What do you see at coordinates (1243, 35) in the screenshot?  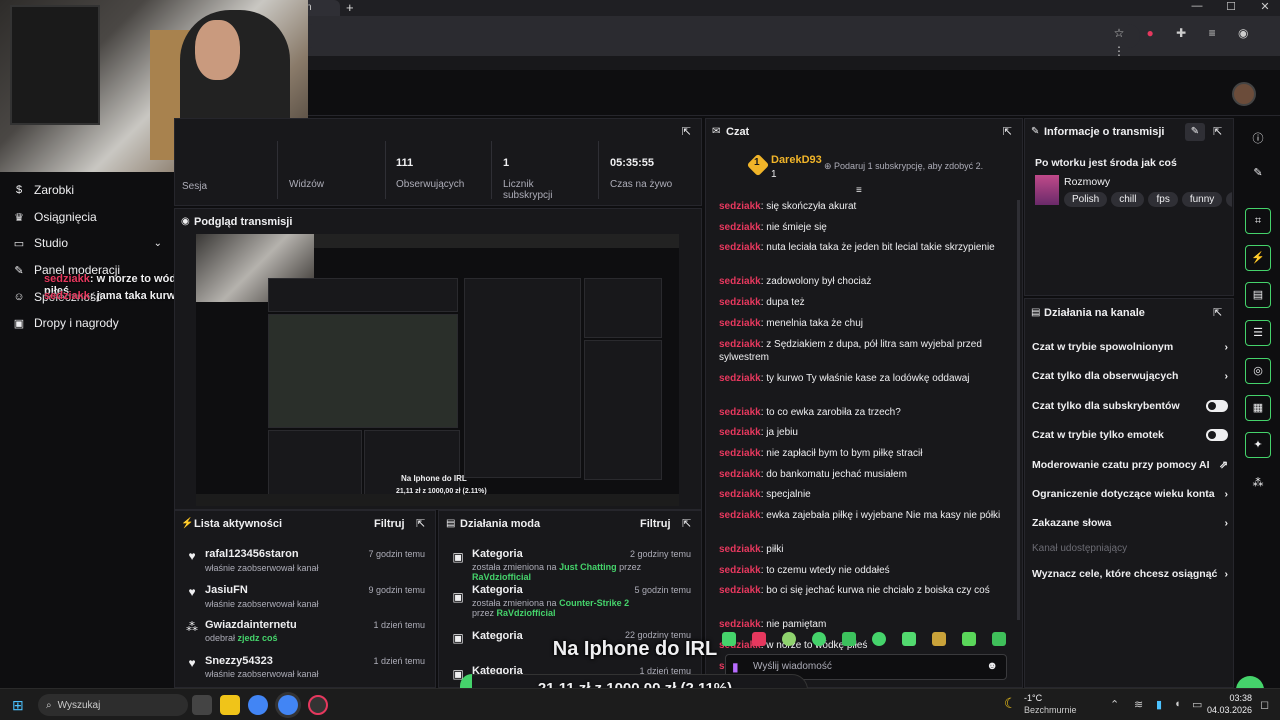 I see `profile-icon: ◉` at bounding box center [1243, 35].